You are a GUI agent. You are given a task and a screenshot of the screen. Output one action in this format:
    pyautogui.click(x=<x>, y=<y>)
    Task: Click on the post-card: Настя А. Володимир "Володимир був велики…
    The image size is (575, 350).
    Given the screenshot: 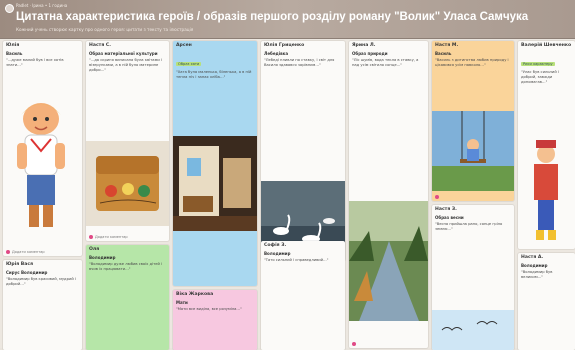 What is the action you would take?
    pyautogui.click(x=546, y=301)
    